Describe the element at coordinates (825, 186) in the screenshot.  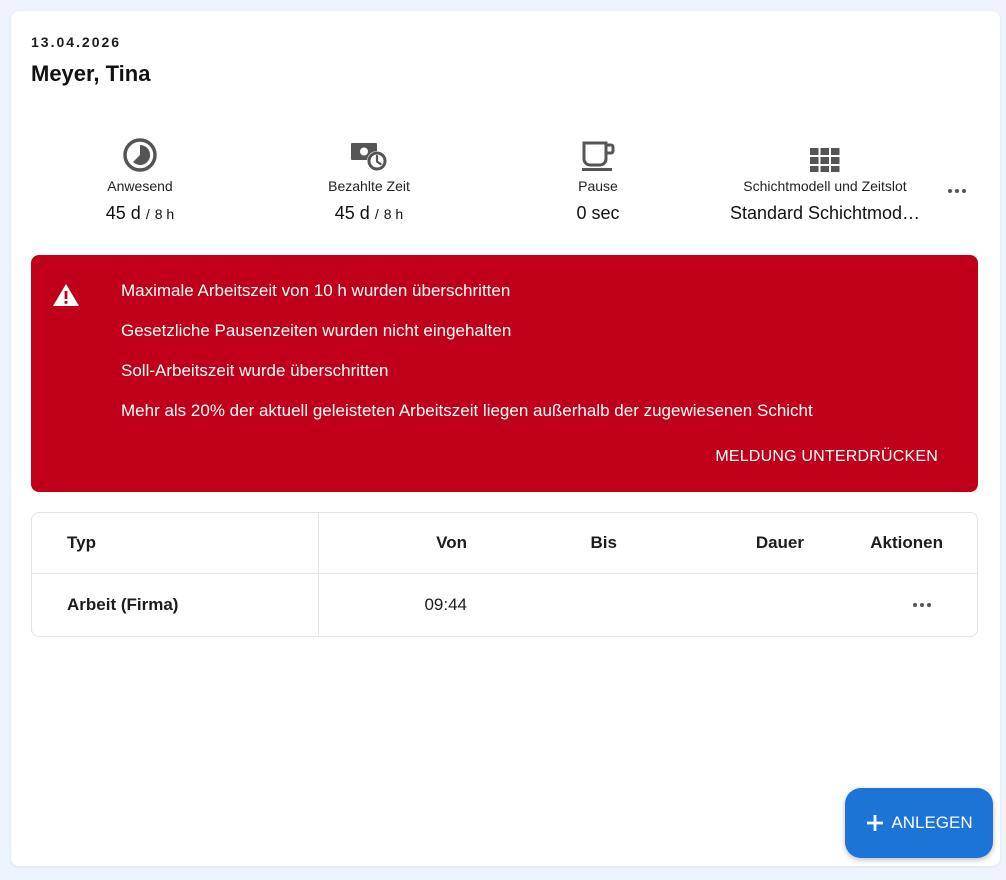
I see `stat-shift-label: Schichtmodell und Zeitslot` at that location.